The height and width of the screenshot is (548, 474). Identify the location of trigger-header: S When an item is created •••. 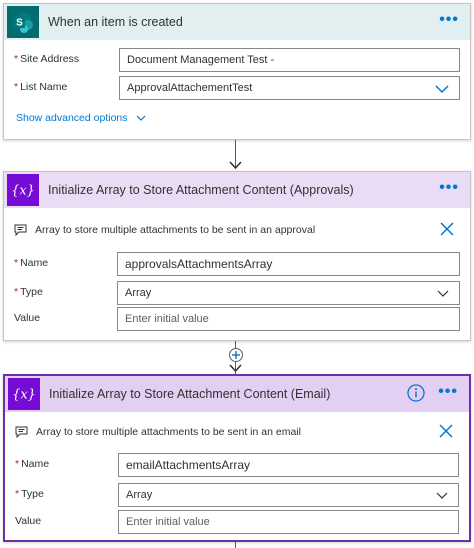
(237, 22).